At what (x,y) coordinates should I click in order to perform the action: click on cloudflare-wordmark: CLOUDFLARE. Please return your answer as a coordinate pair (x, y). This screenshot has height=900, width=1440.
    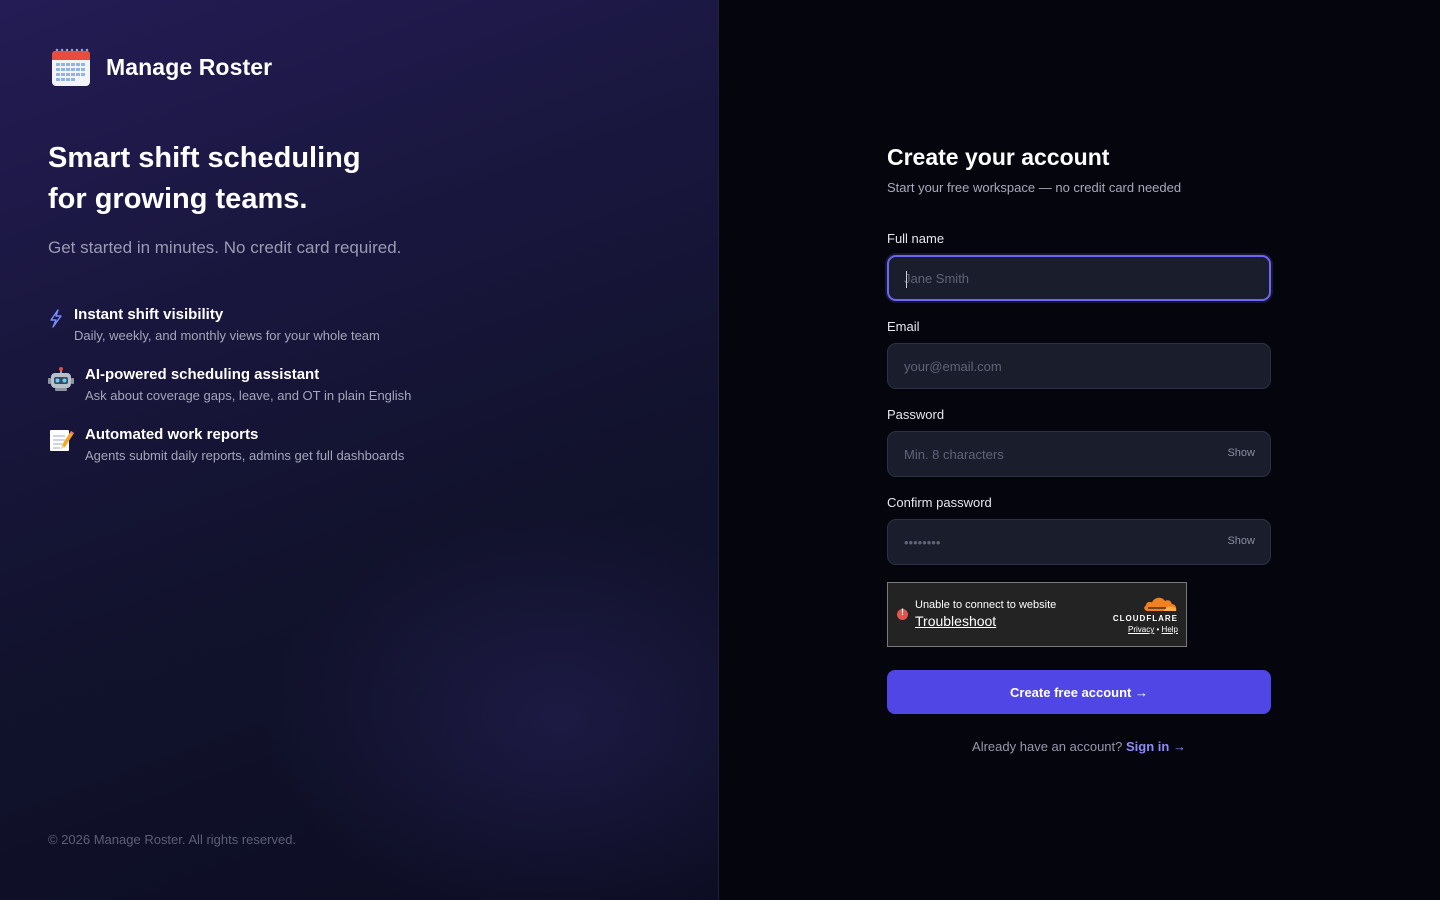
    Looking at the image, I should click on (1145, 618).